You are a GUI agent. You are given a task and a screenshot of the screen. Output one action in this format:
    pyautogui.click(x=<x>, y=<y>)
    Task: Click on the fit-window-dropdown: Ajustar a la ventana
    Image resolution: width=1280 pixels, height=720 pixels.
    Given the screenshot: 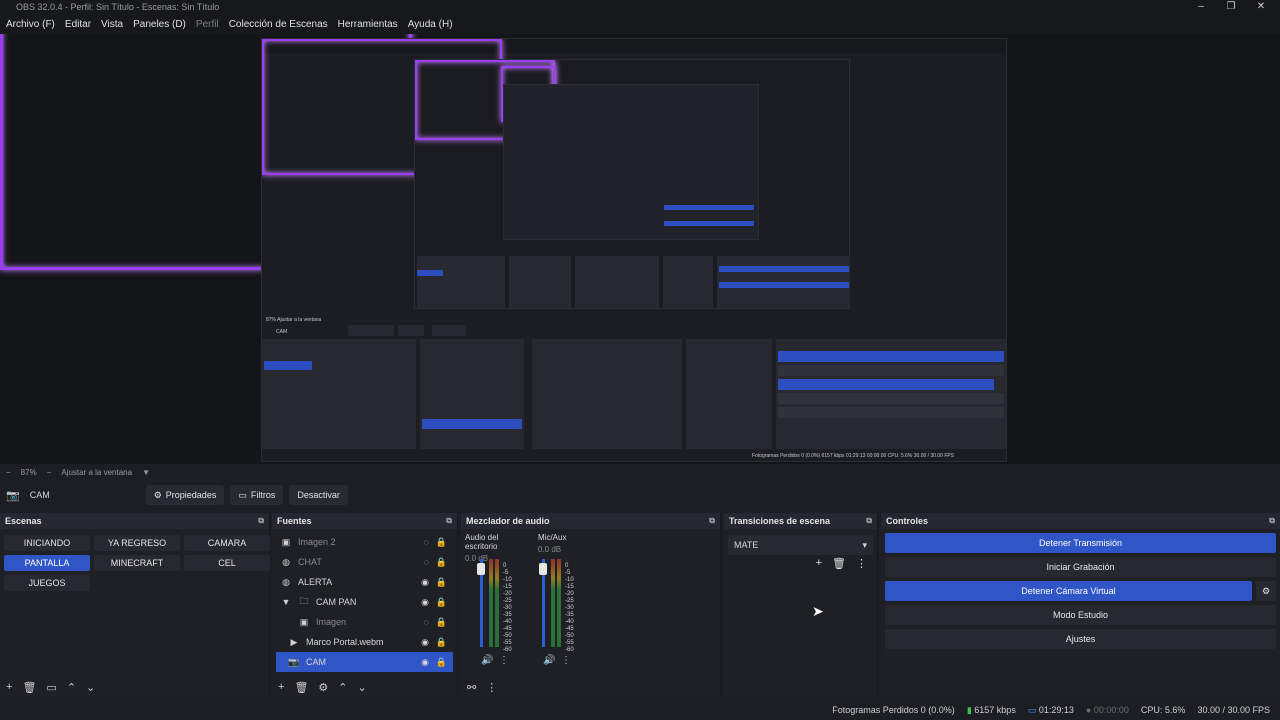 What is the action you would take?
    pyautogui.click(x=96, y=472)
    